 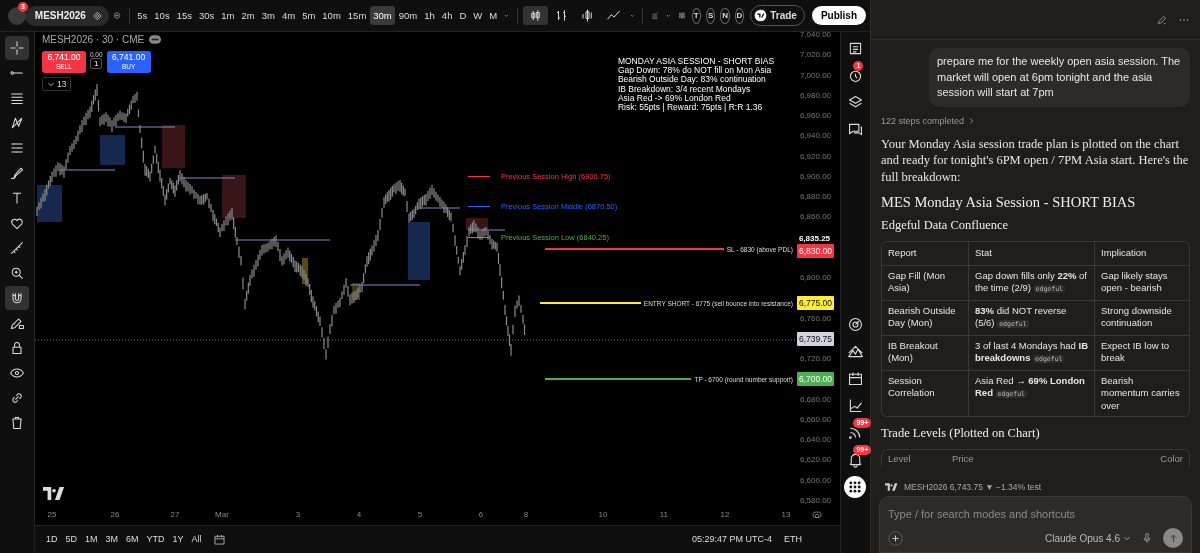 I want to click on price-label: 6,980.00, so click(x=815, y=96).